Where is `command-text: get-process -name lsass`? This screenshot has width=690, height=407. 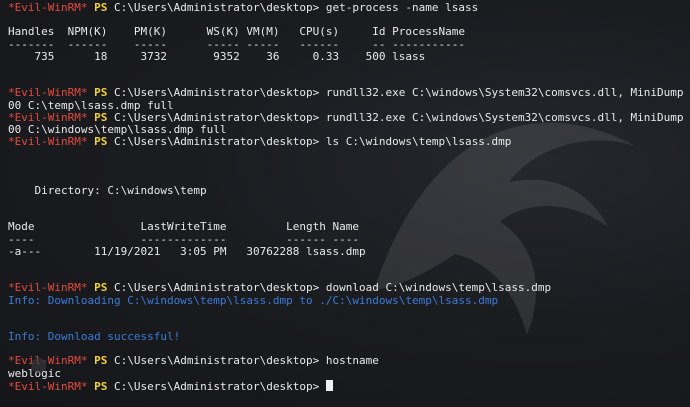 command-text: get-process -name lsass is located at coordinates (402, 7).